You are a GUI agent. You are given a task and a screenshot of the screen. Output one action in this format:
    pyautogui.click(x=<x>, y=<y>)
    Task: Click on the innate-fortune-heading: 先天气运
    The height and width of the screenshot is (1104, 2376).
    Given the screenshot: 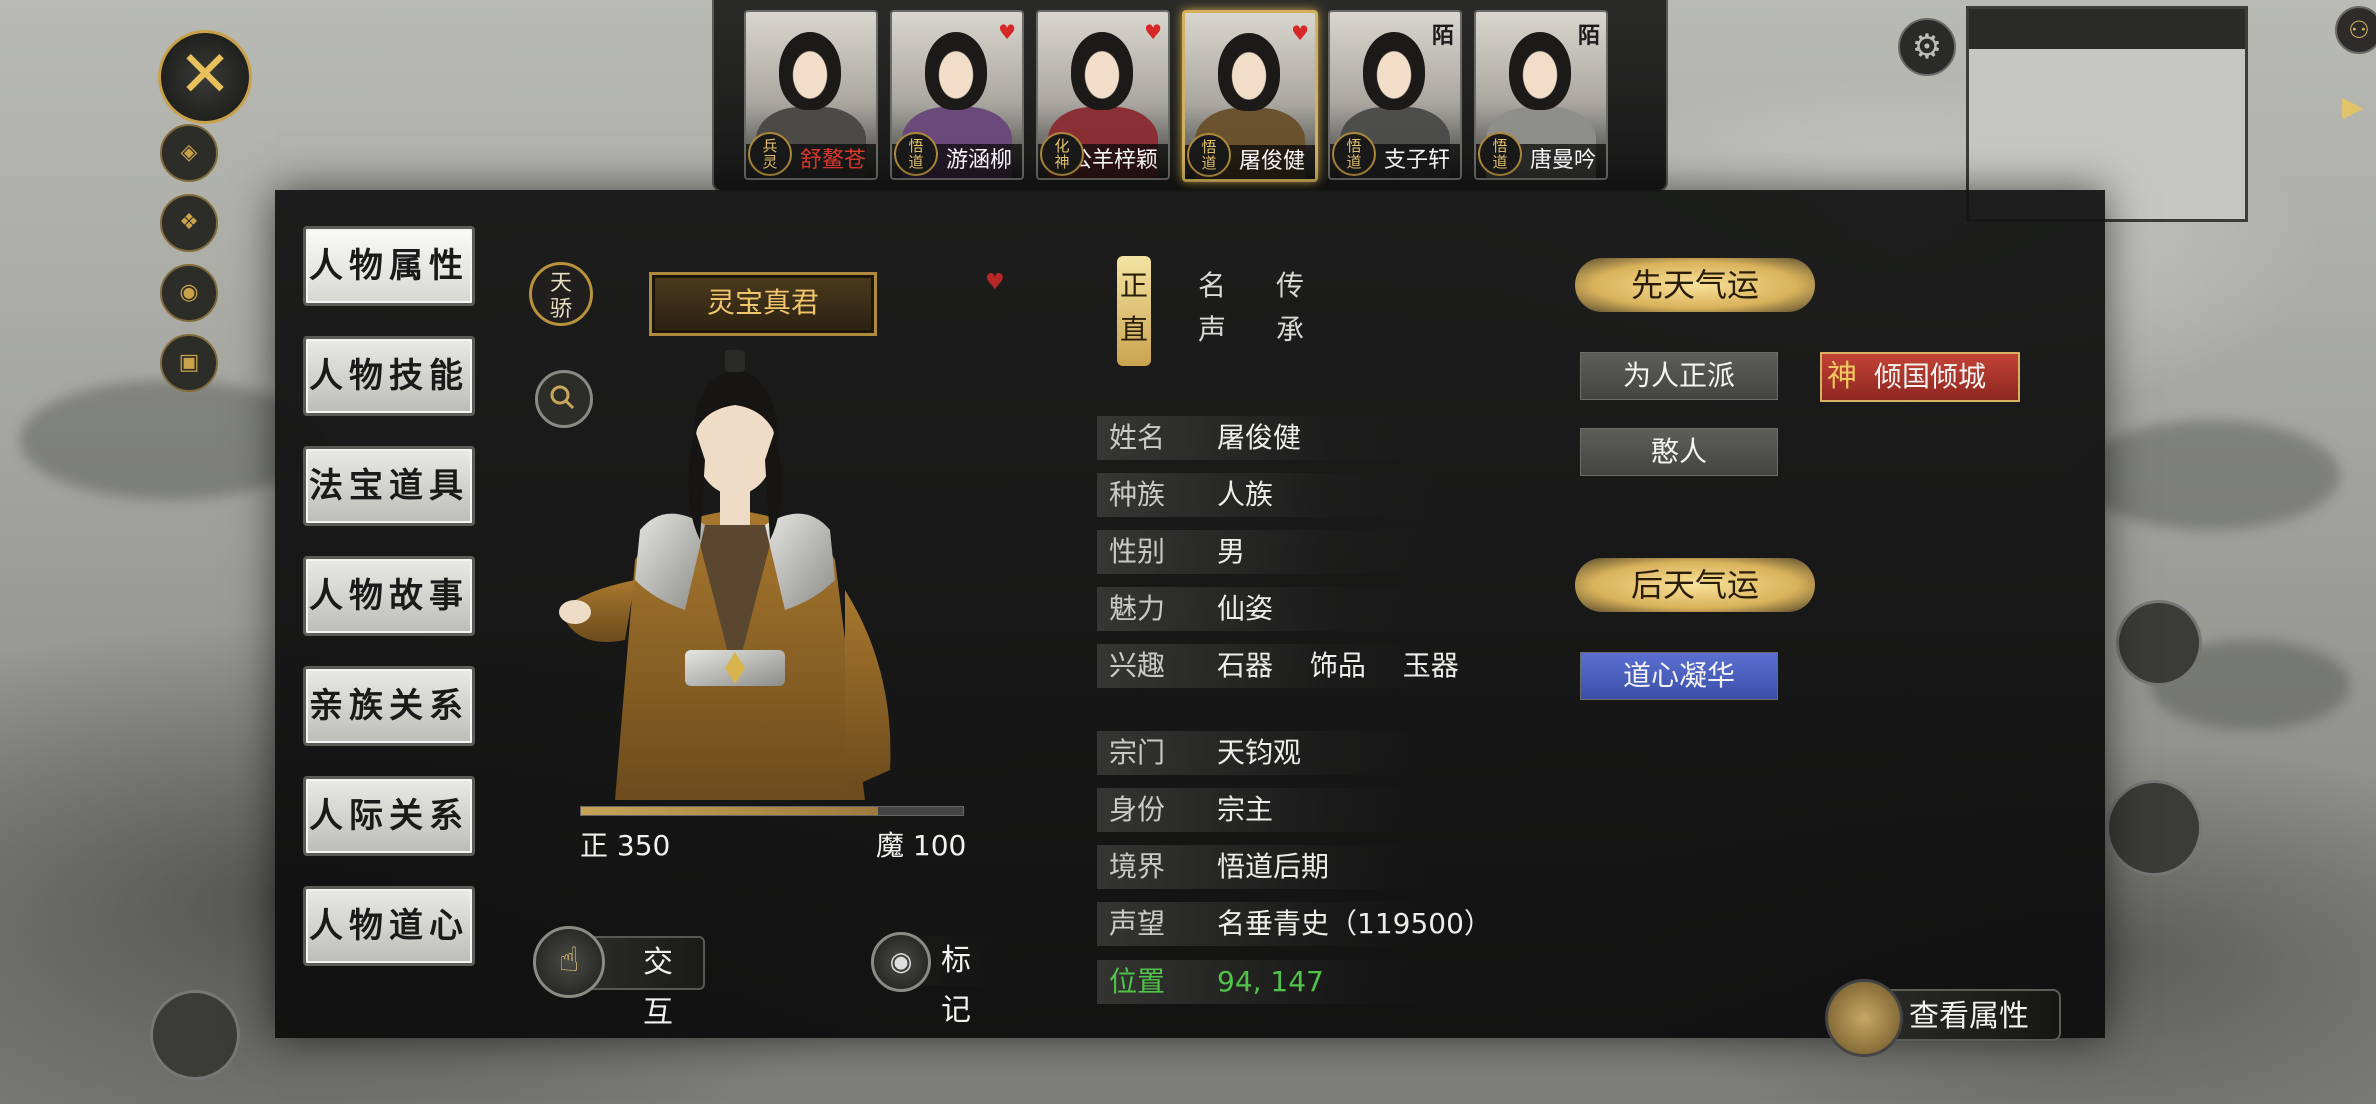 What is the action you would take?
    pyautogui.click(x=1695, y=285)
    